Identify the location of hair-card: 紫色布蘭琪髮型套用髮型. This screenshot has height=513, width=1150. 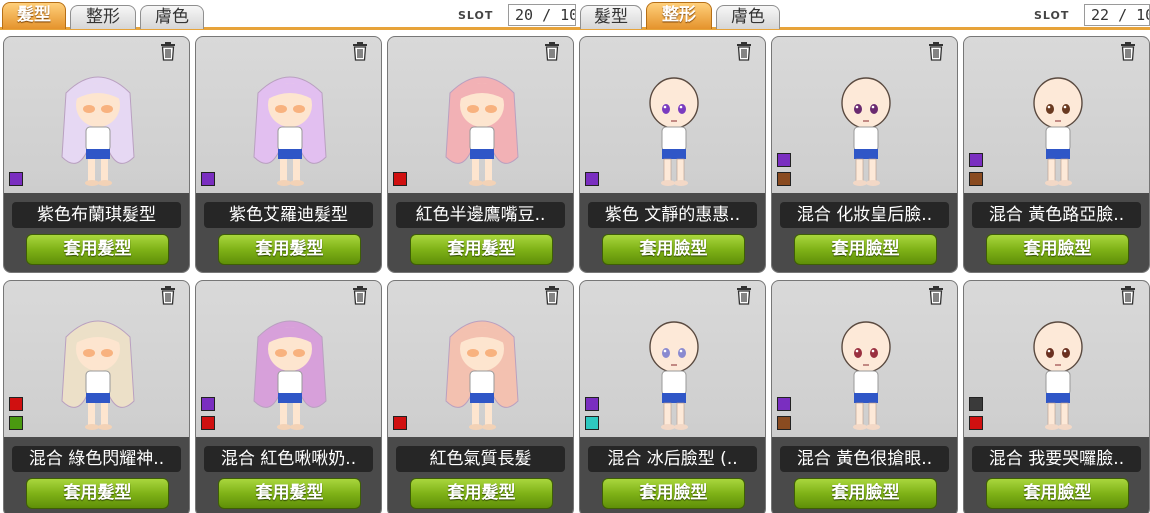
(96, 154).